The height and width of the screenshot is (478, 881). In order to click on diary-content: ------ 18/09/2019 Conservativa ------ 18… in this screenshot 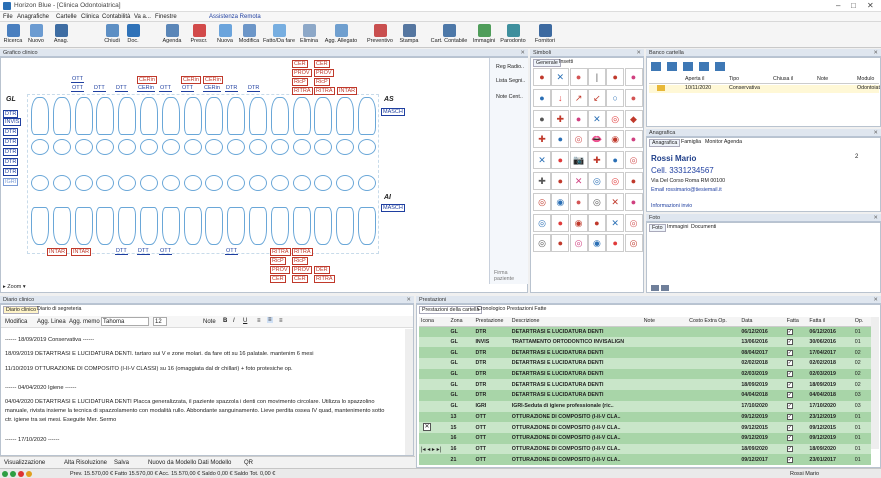, I will do `click(203, 392)`.